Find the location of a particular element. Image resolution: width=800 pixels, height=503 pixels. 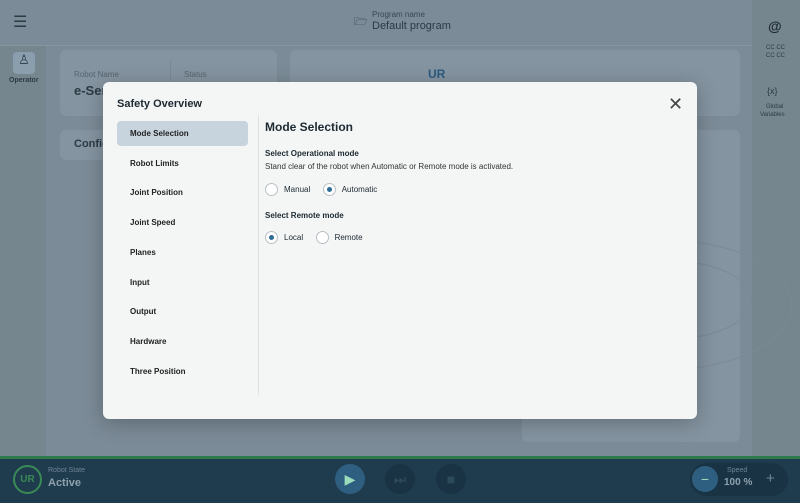

operator-label: Operator is located at coordinates (24, 80).